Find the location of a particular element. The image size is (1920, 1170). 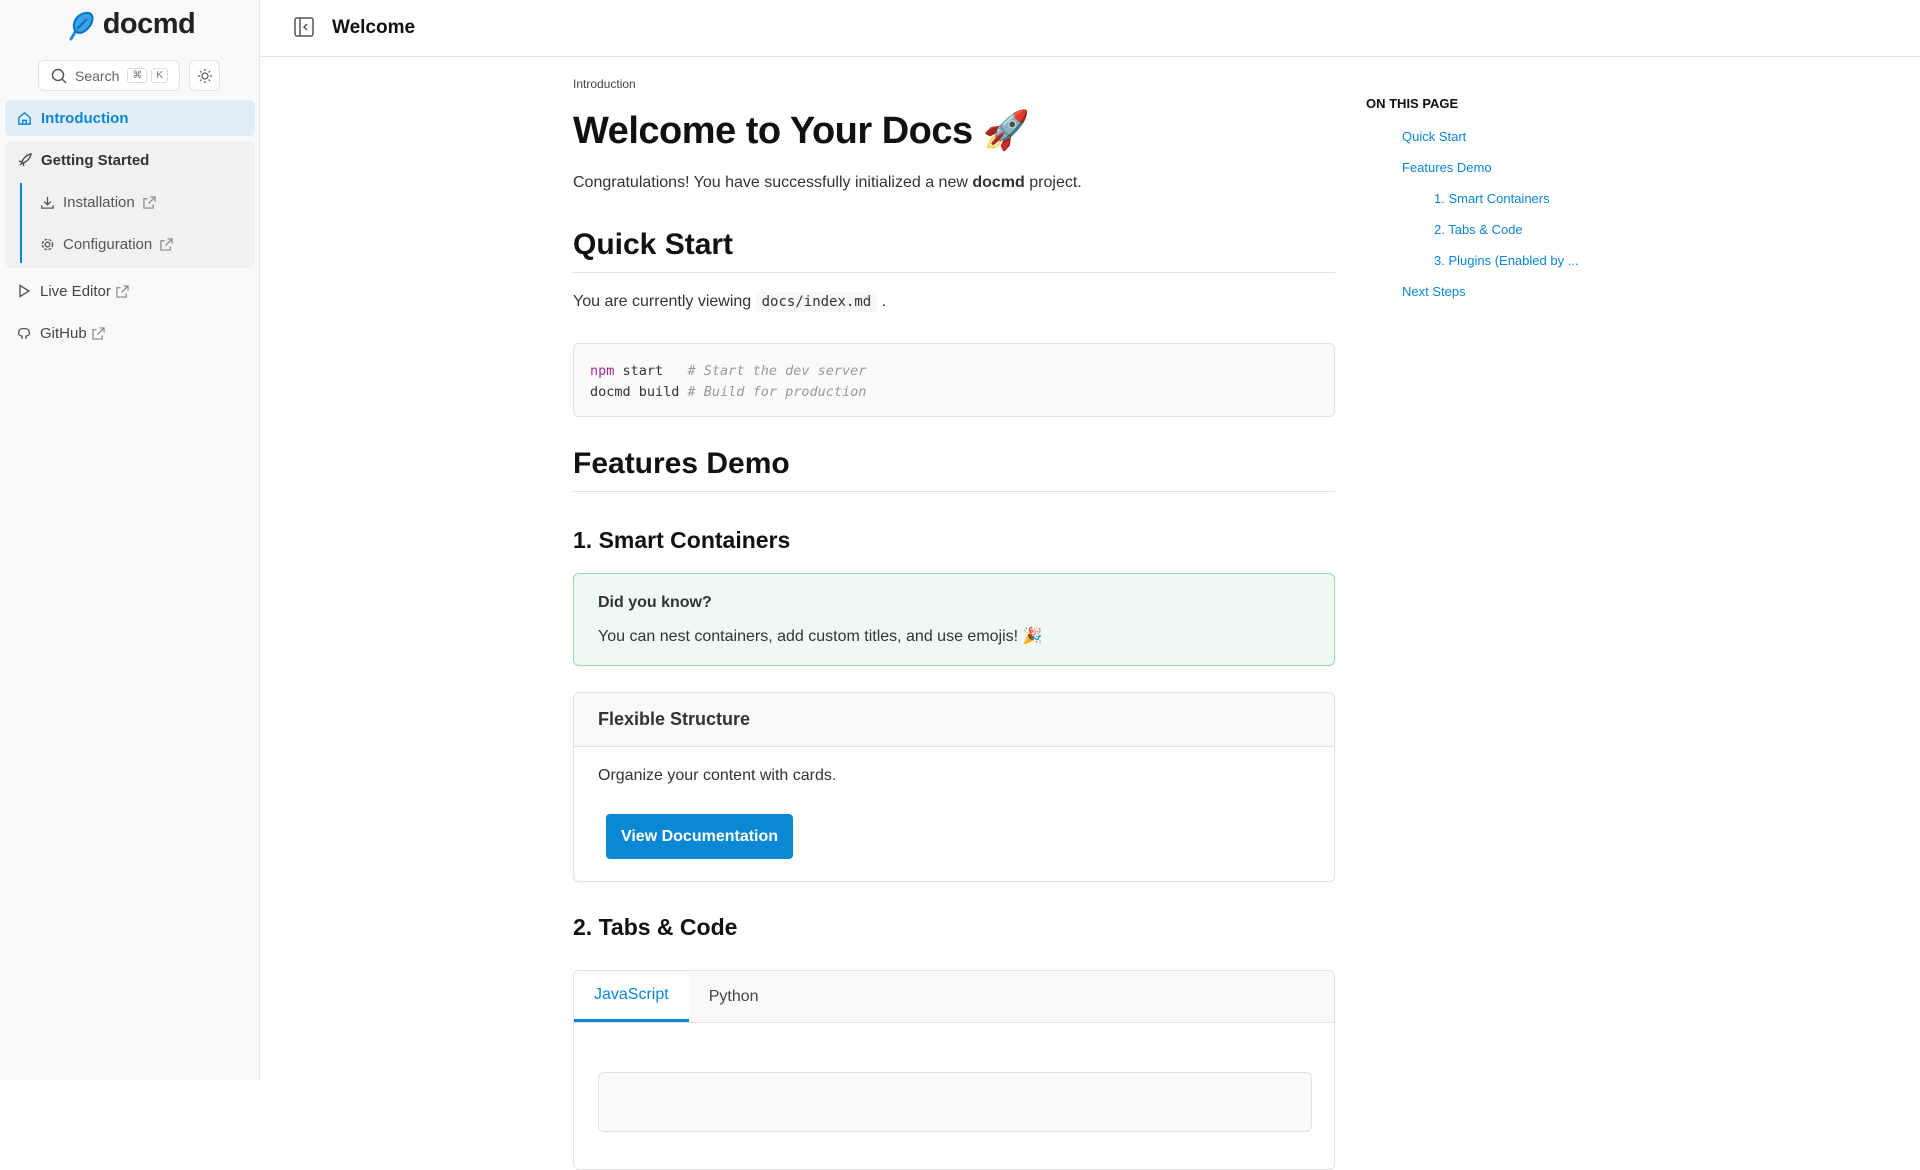

sidebar-item-label: GitHub is located at coordinates (63, 333).